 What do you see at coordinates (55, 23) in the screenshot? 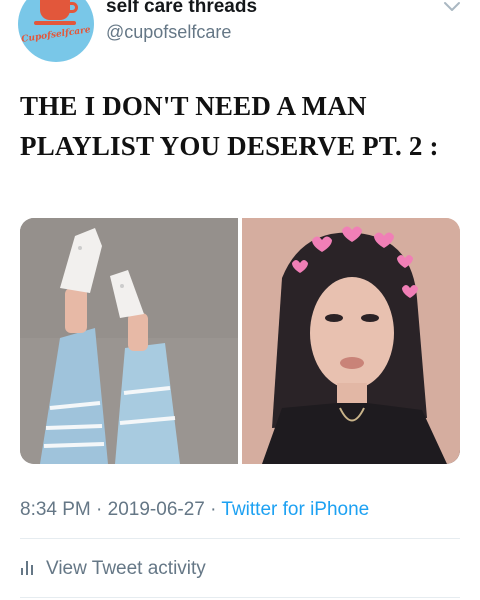
I see `saucer-icon` at bounding box center [55, 23].